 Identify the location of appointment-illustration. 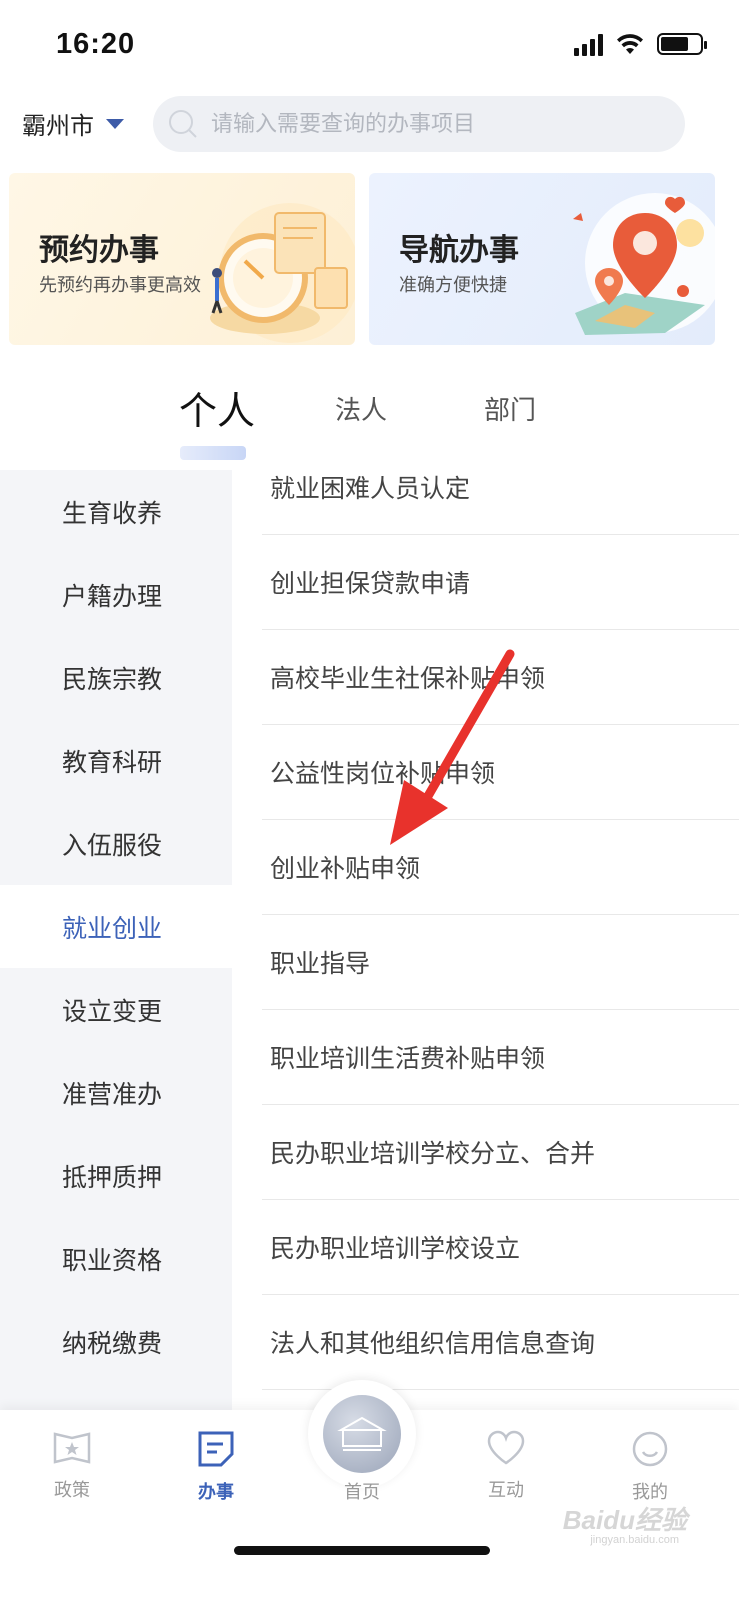
(282, 273).